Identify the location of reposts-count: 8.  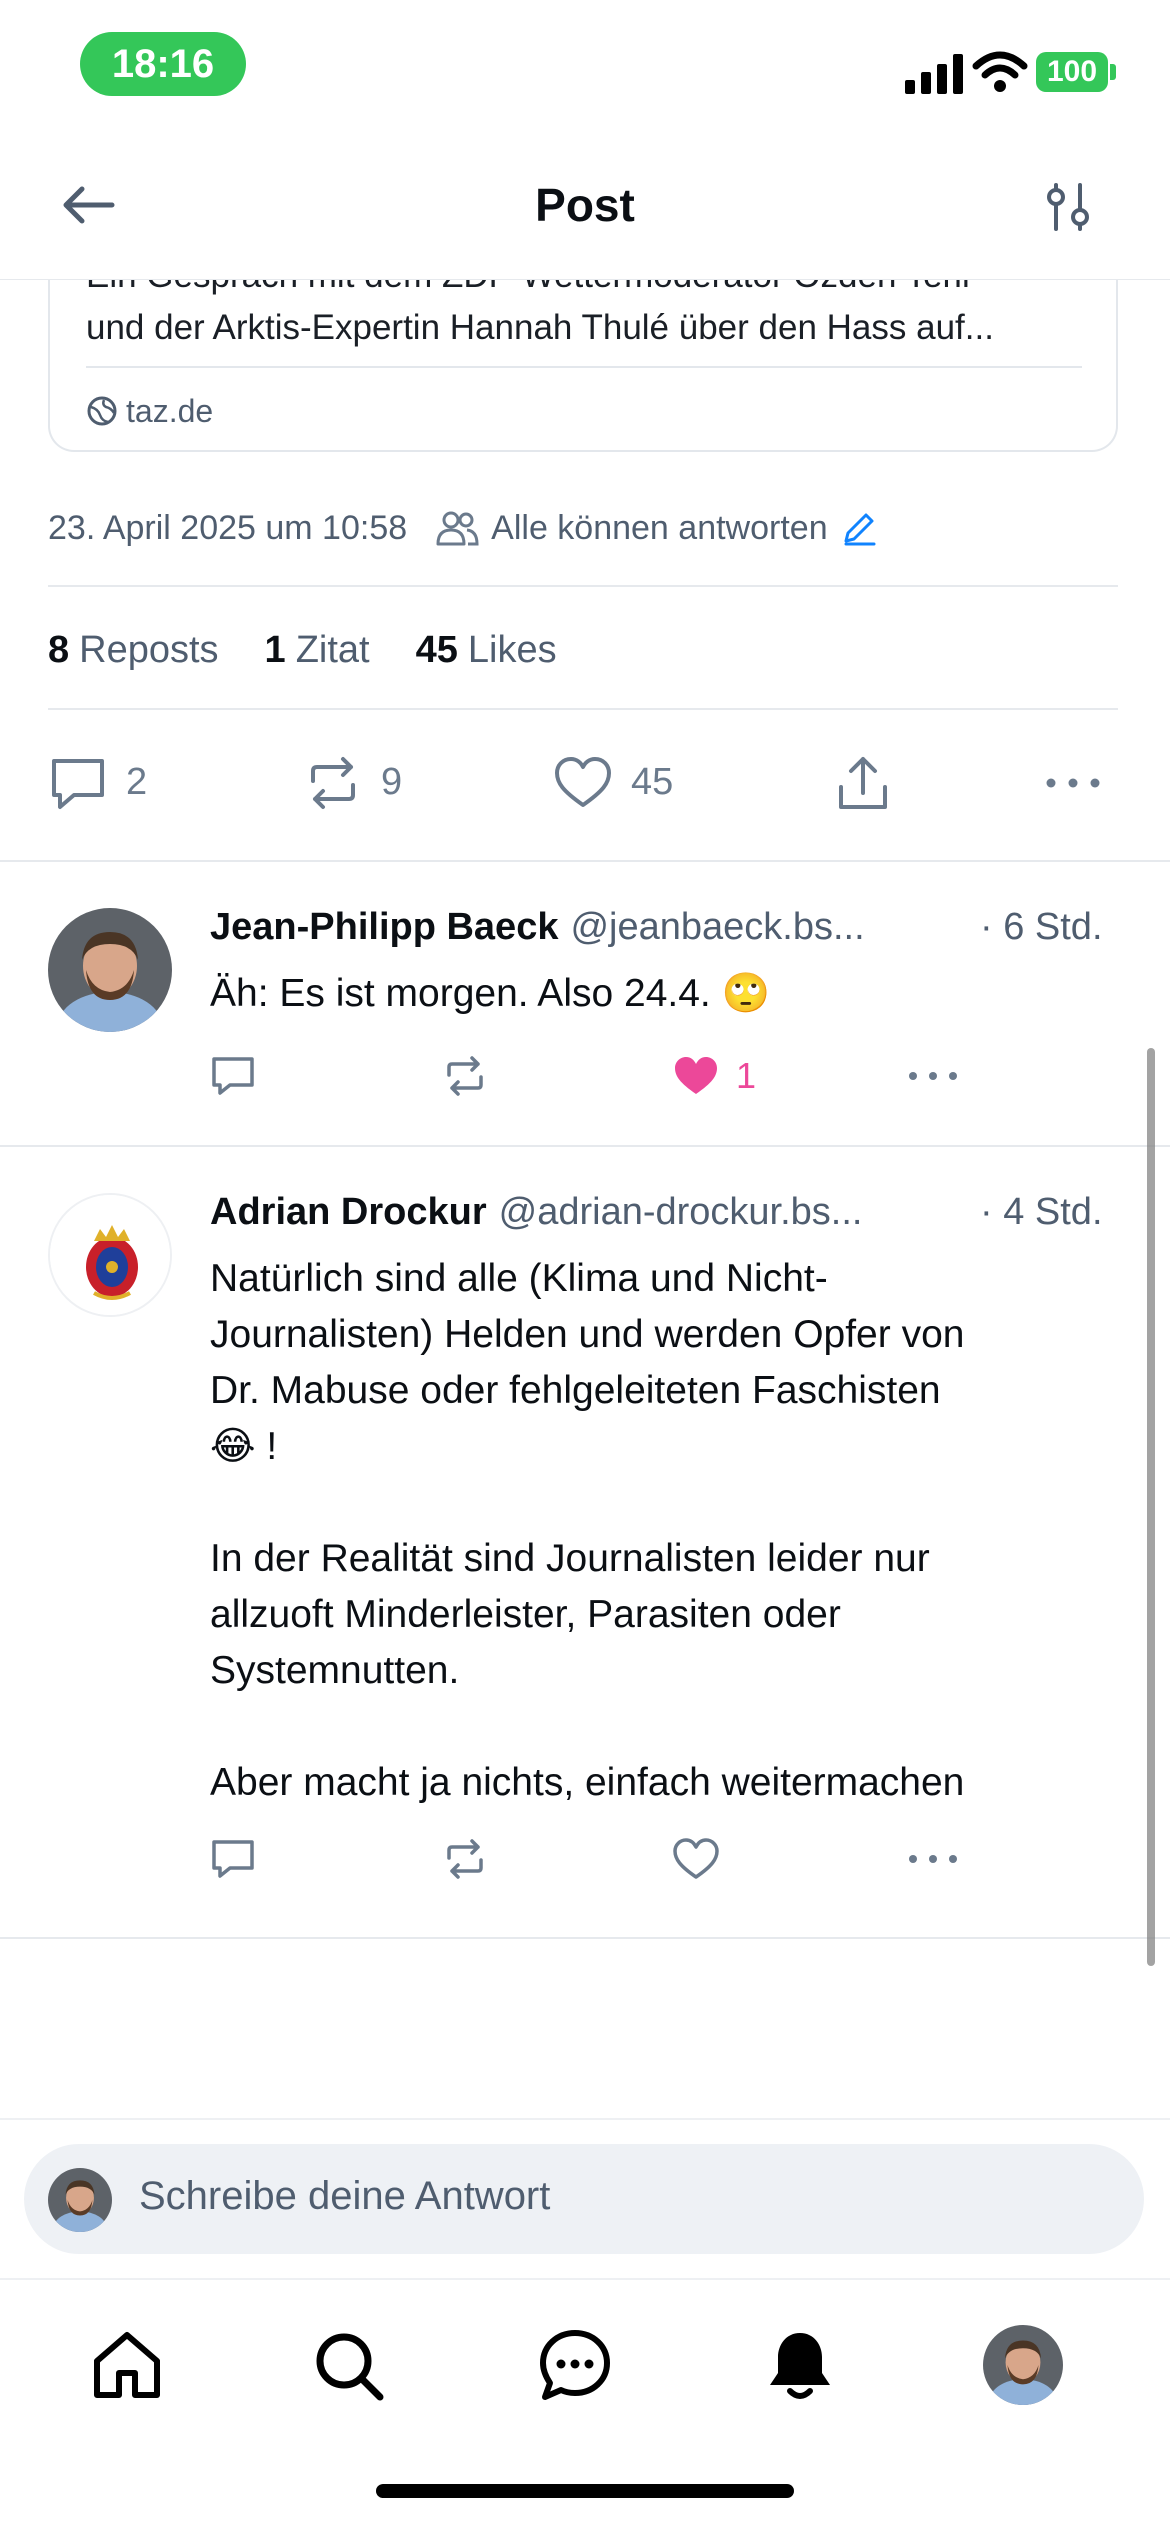
(59, 649).